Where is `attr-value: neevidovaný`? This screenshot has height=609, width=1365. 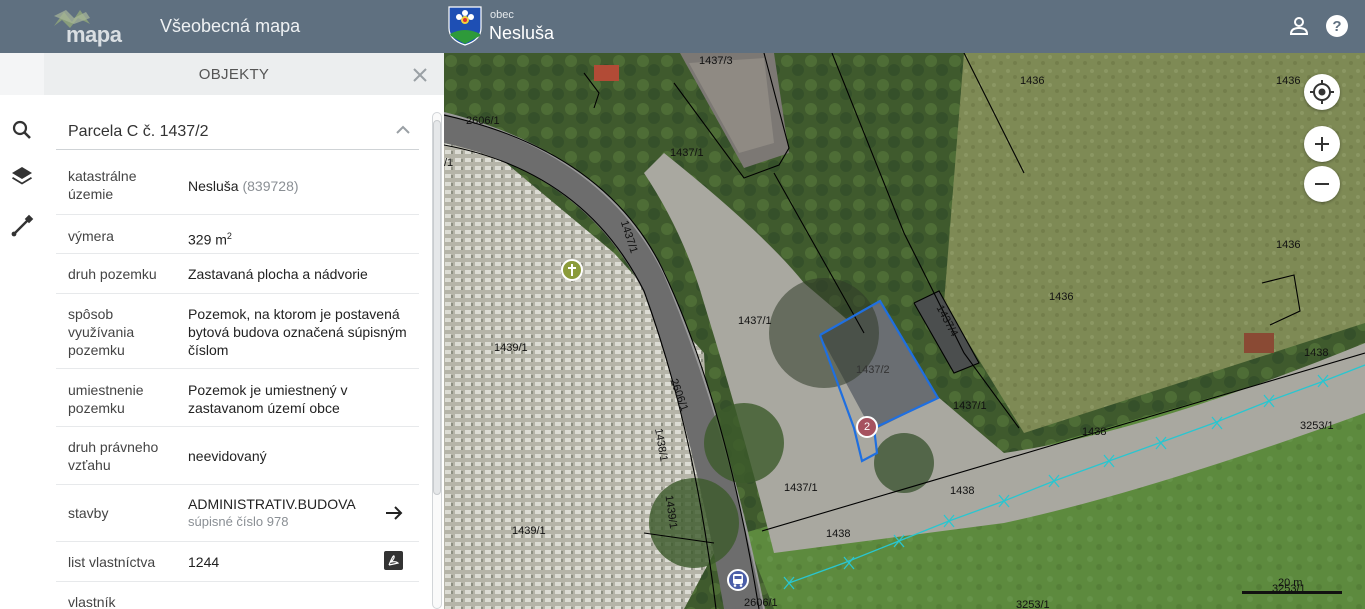
attr-value: neevidovaný is located at coordinates (227, 456).